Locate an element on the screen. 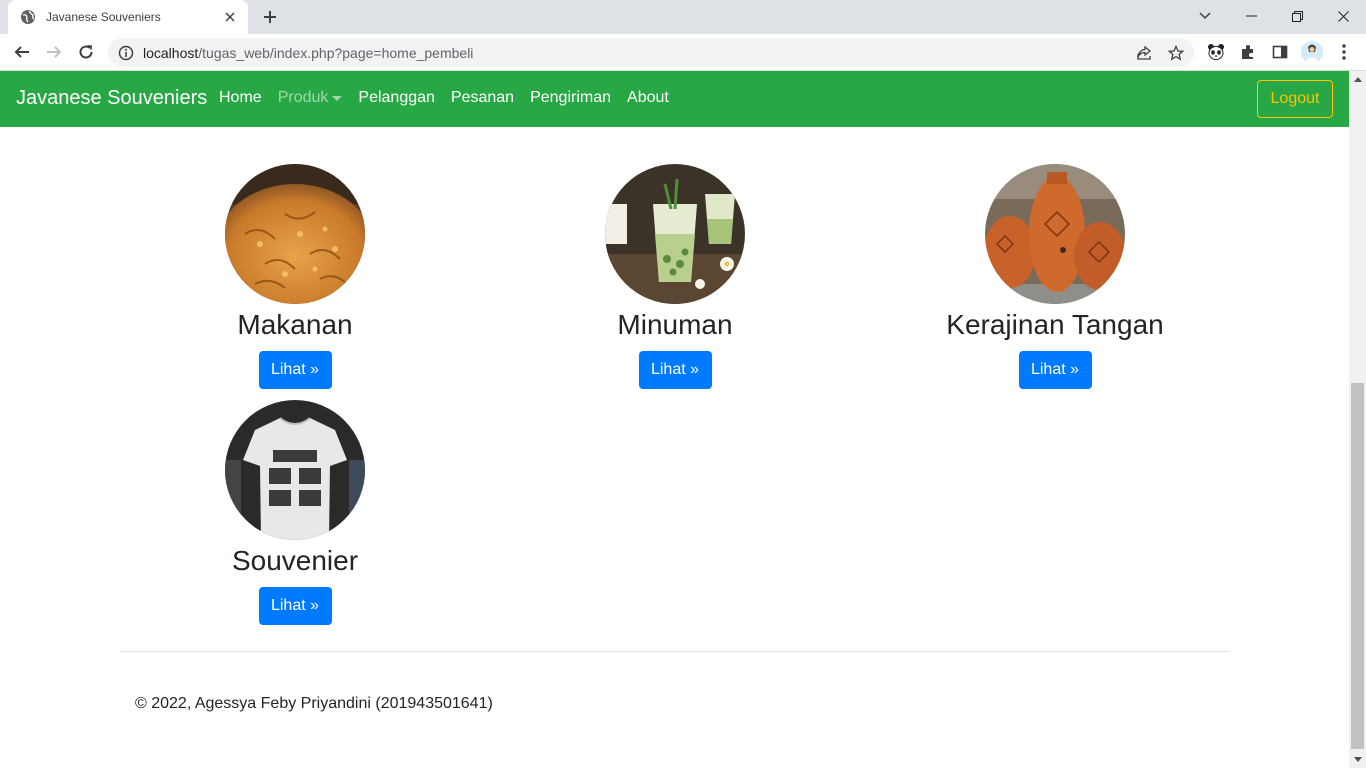 The image size is (1366, 768). category-card-kerajinan-tangan: Kerajinan Tangan Lihat » is located at coordinates (1055, 276).